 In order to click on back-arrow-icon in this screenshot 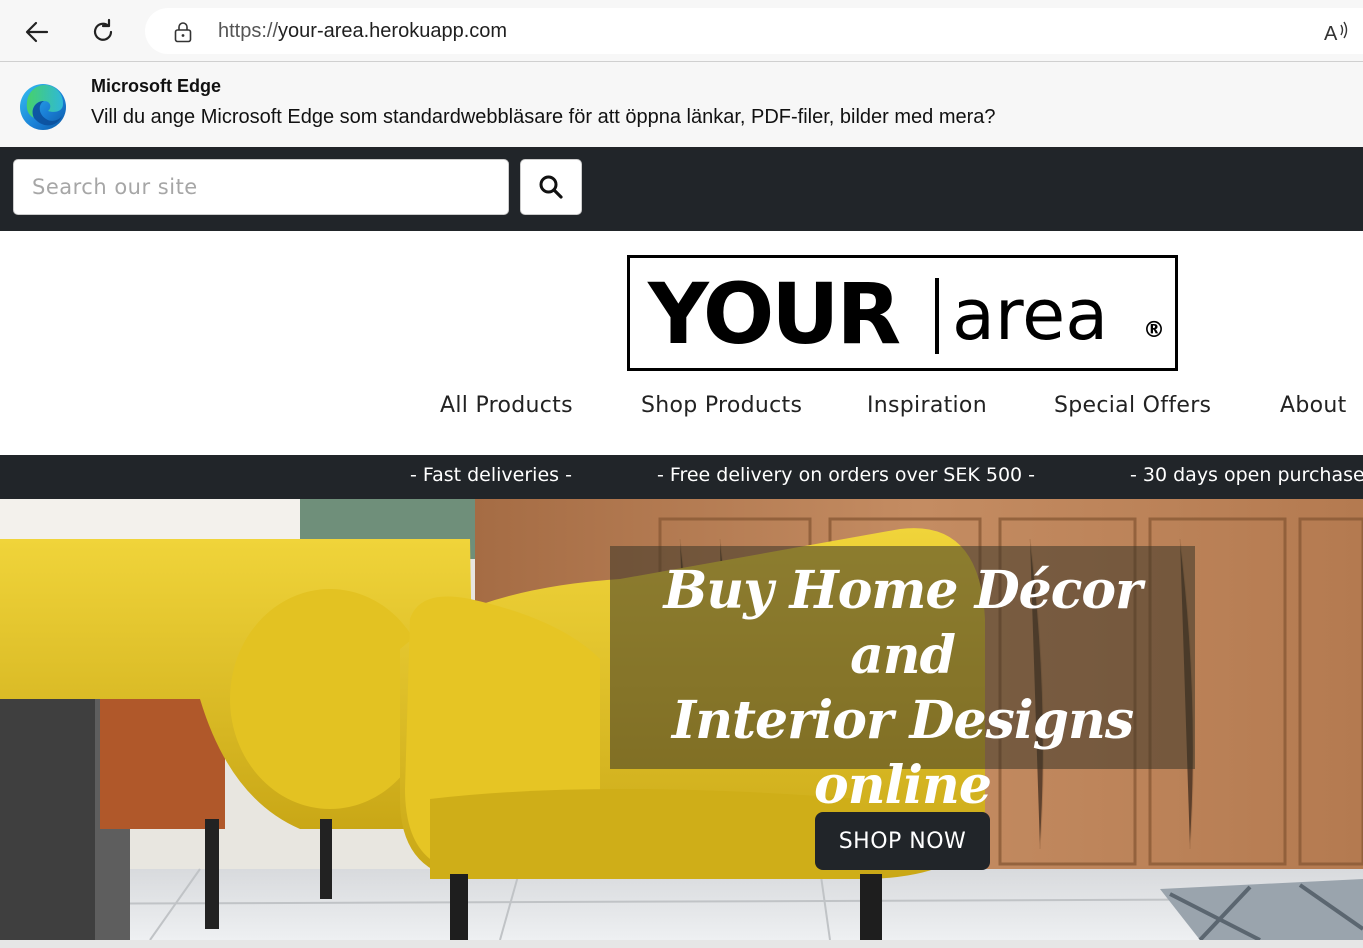, I will do `click(37, 32)`.